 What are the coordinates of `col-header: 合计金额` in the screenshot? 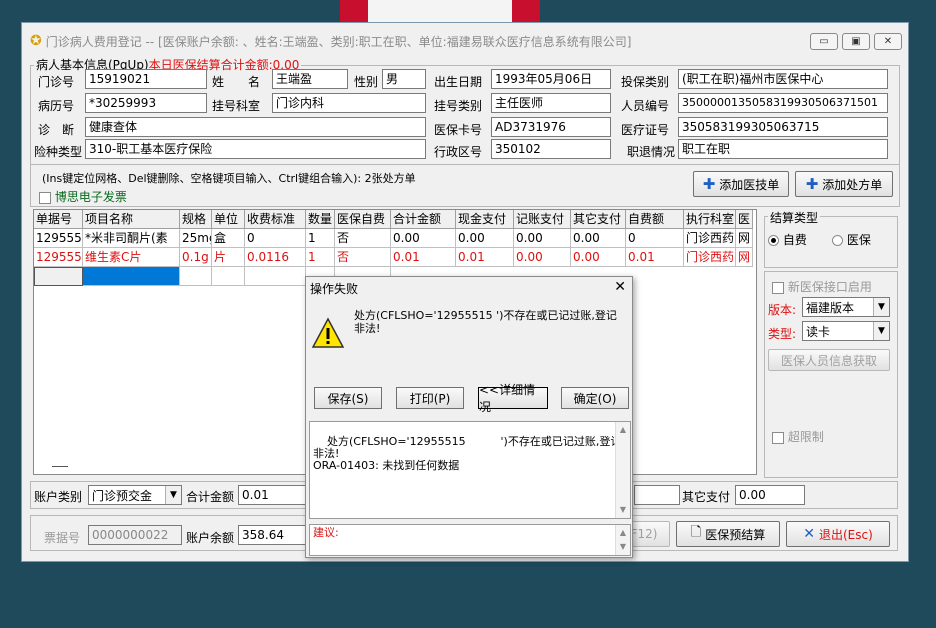 It's located at (423, 219).